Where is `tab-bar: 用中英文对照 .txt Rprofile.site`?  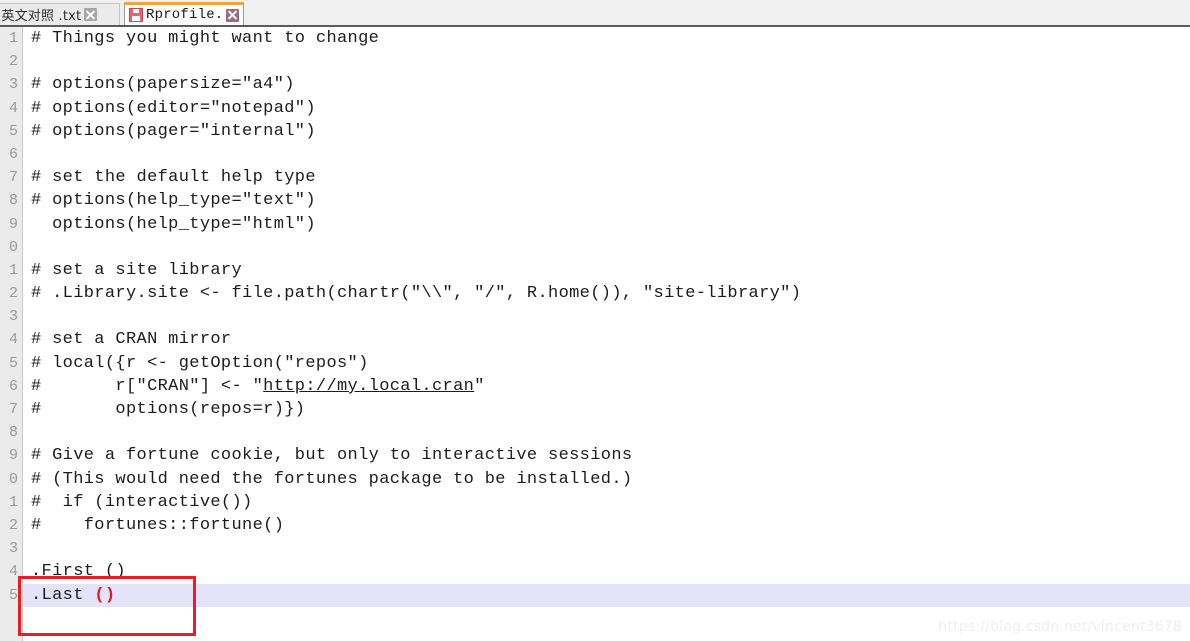 tab-bar: 用中英文对照 .txt Rprofile.site is located at coordinates (595, 13).